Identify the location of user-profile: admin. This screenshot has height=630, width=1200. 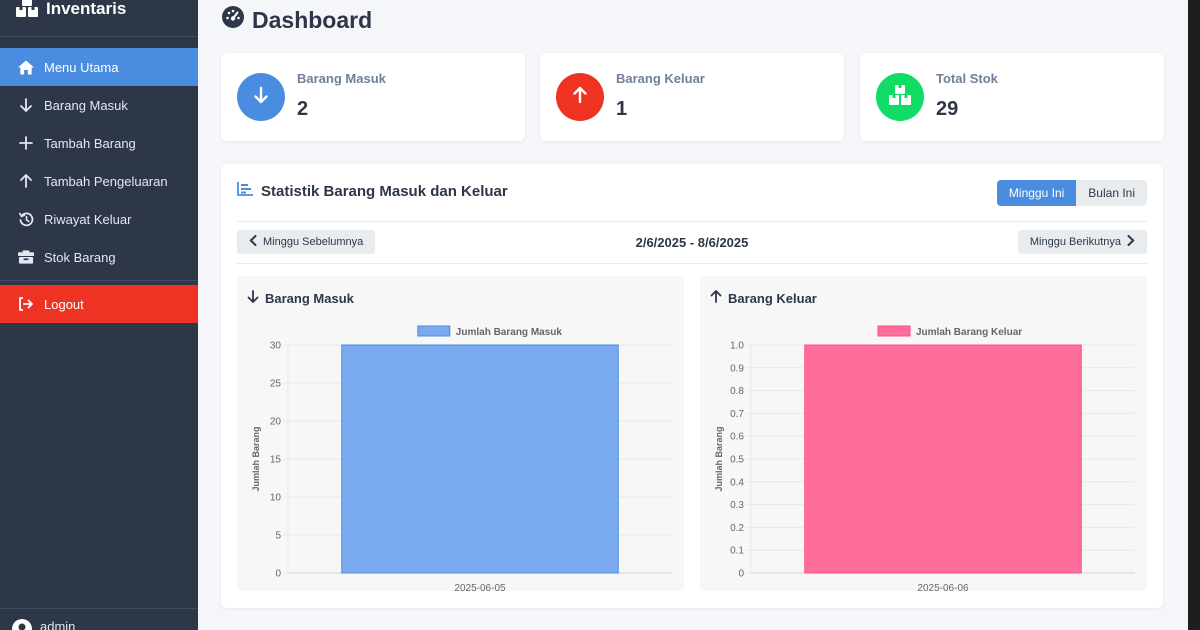
(99, 619).